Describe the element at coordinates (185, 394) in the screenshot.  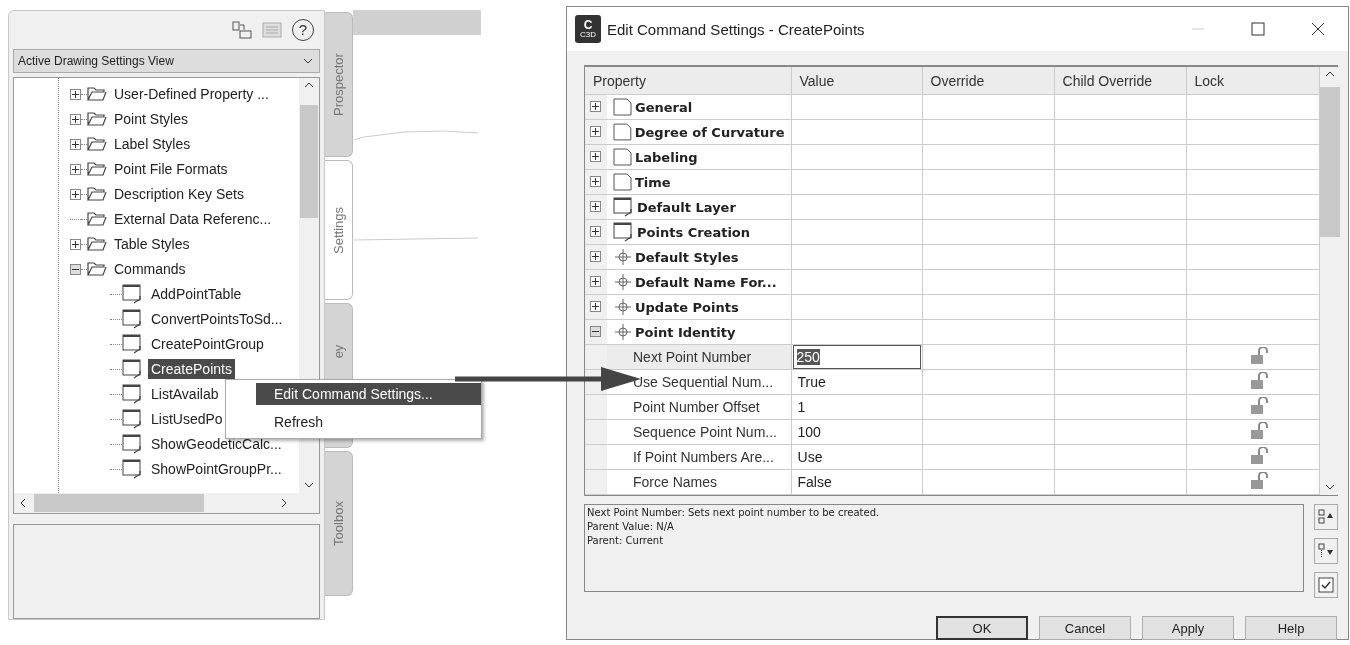
I see `tree-item: ListAvailab` at that location.